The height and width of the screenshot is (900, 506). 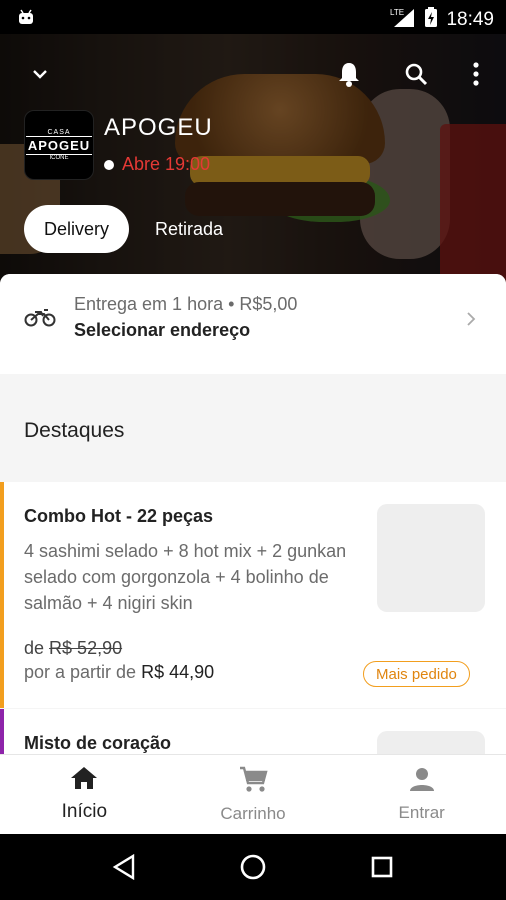 I want to click on store-status: Abre 19:00, so click(x=157, y=164).